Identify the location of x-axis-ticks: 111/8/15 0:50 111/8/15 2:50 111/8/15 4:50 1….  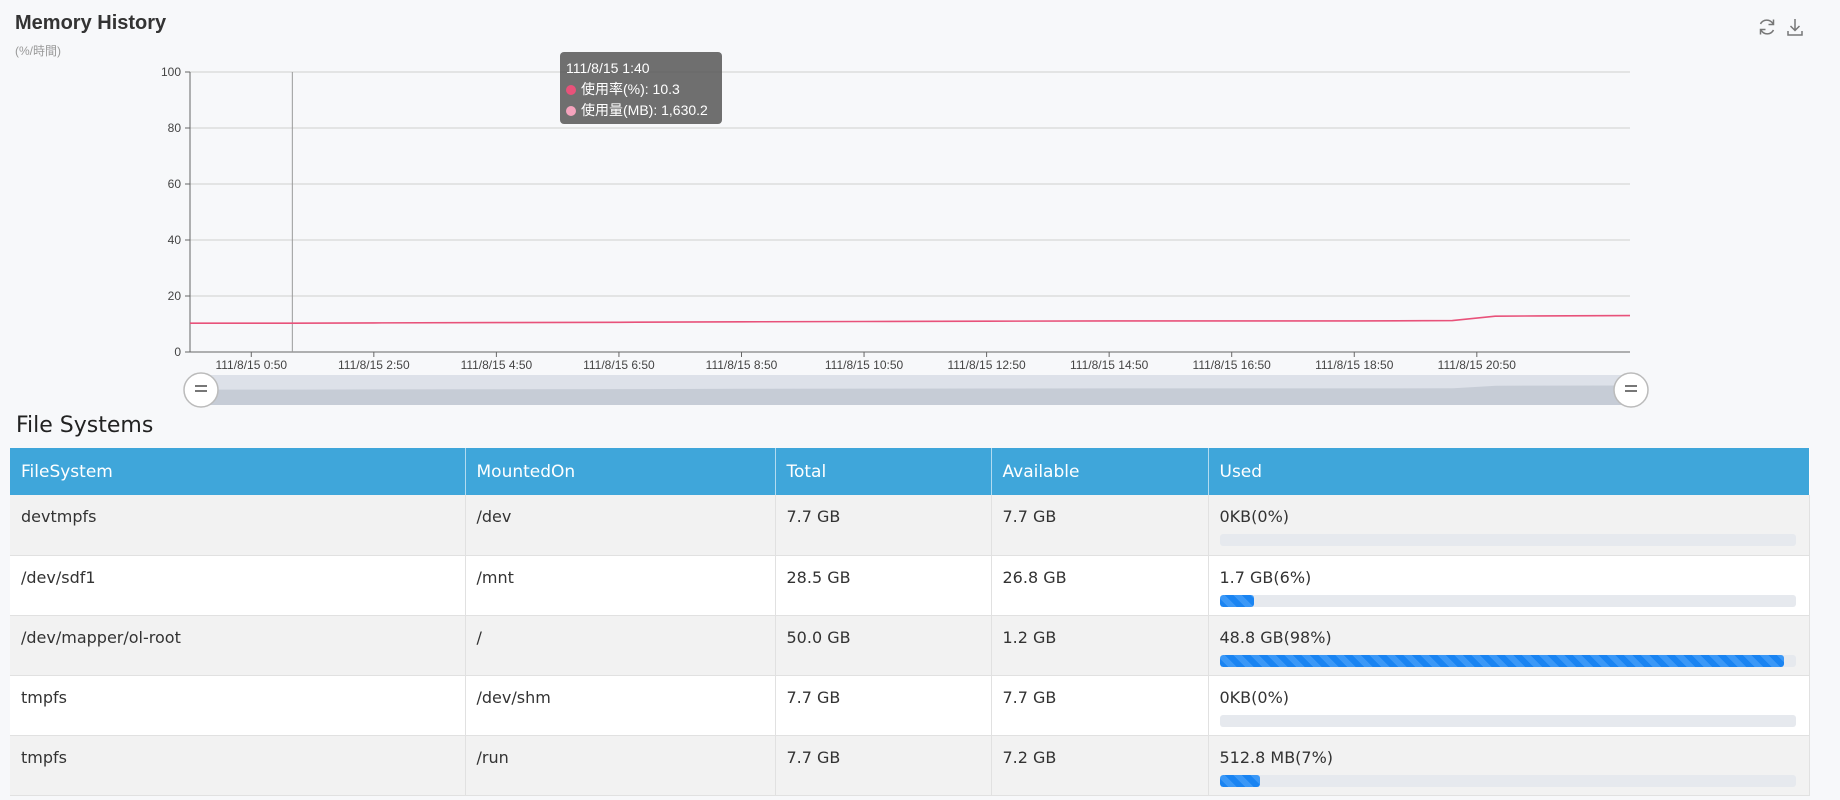
(865, 362).